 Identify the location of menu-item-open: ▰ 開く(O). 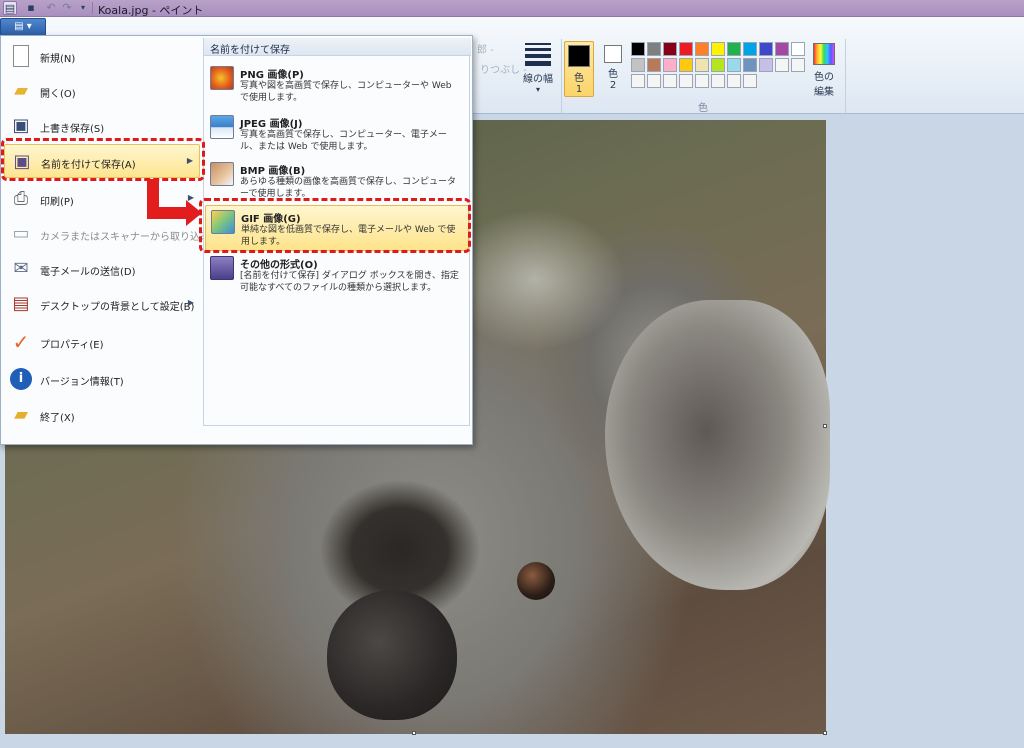
(102, 91).